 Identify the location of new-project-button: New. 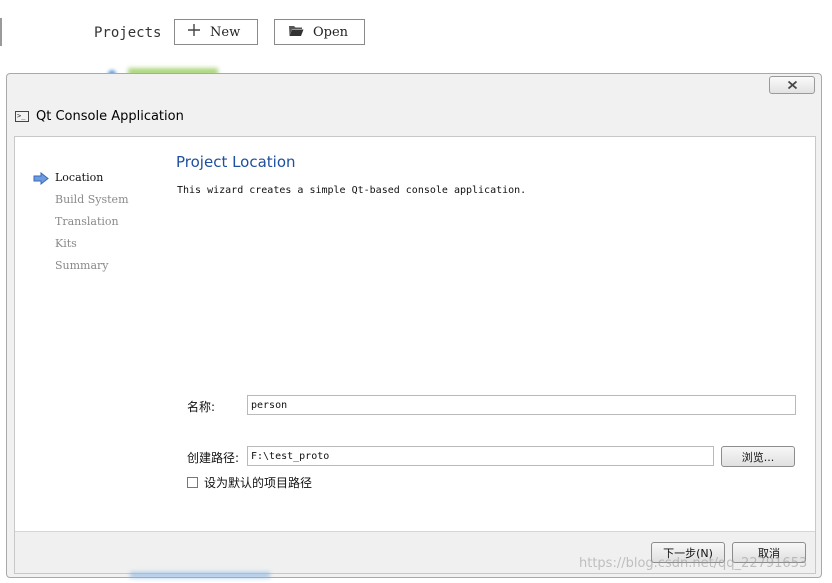
(216, 32).